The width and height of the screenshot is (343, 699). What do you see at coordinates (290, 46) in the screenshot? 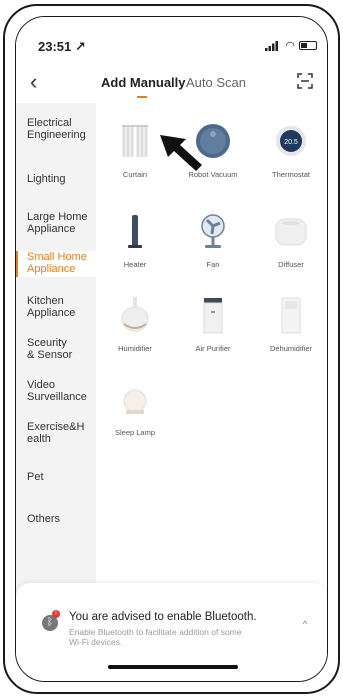
I see `wifi-icon: ◠` at bounding box center [290, 46].